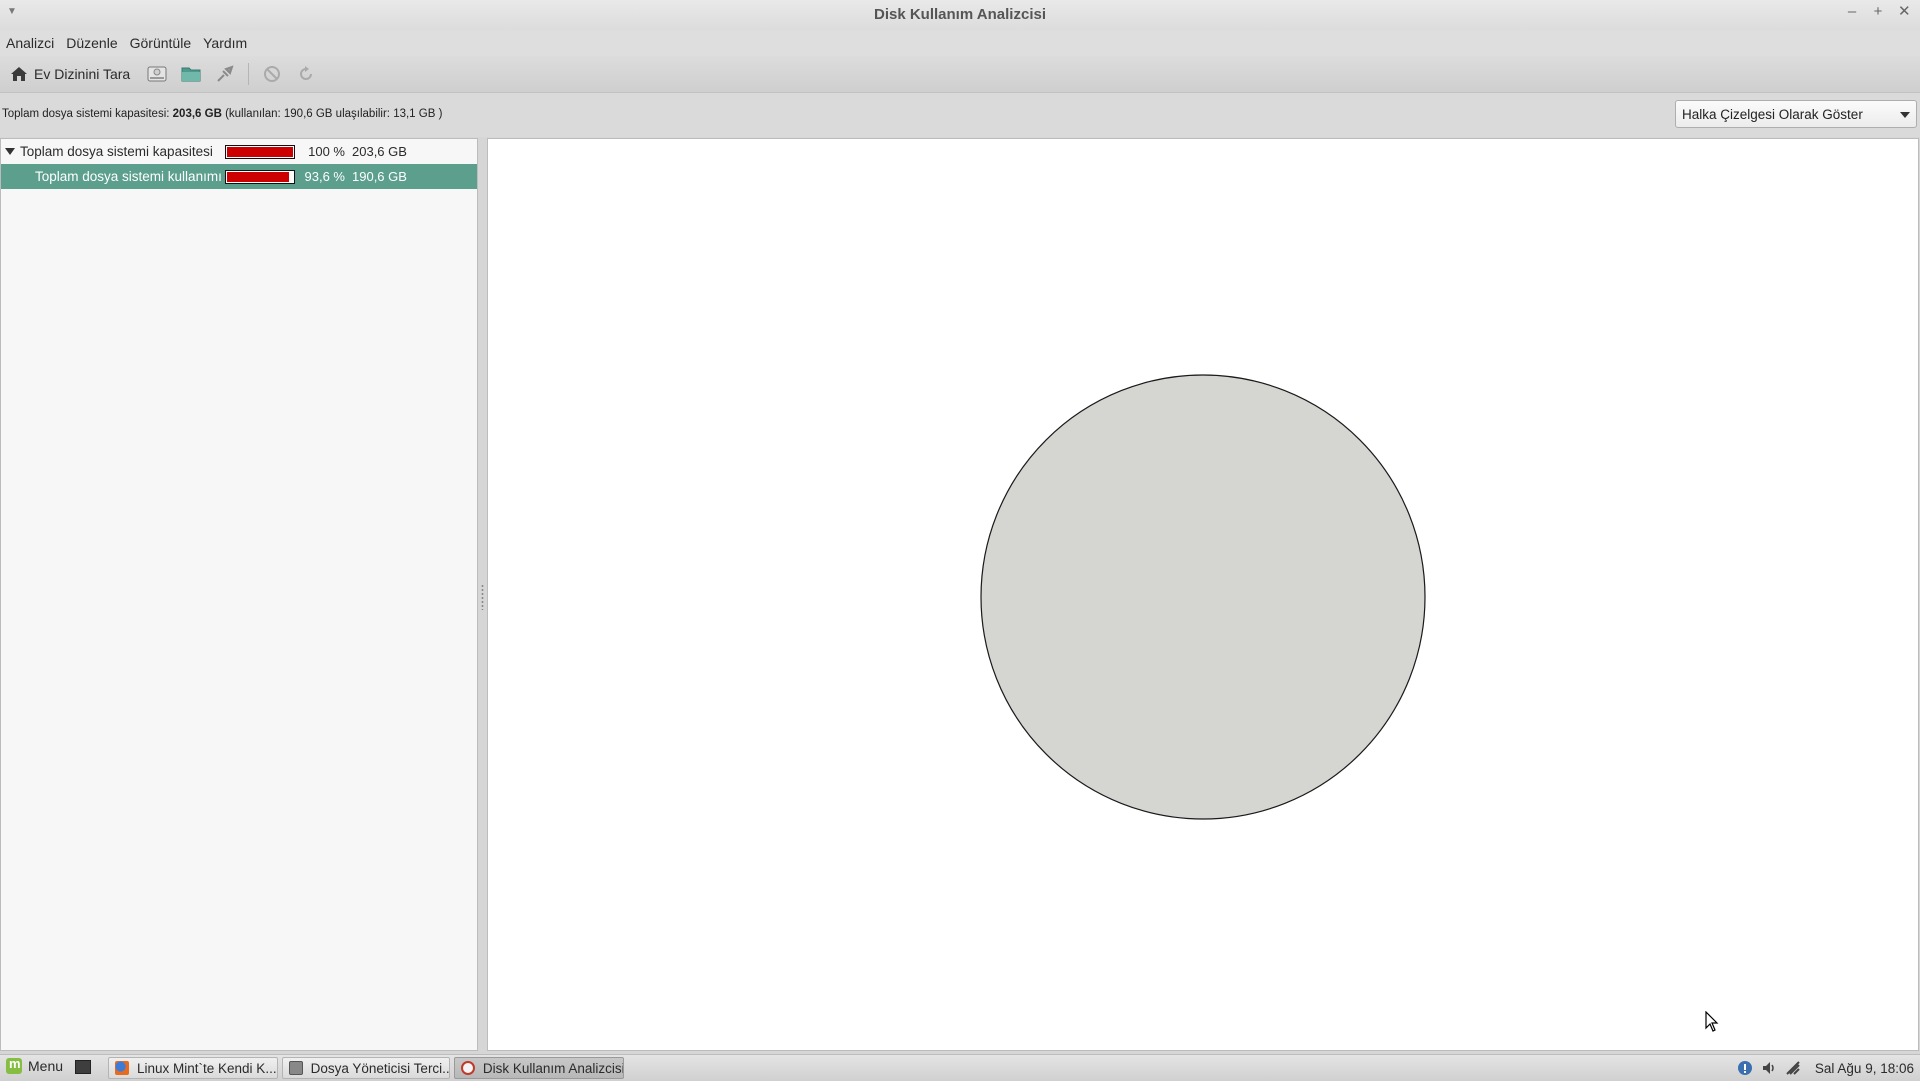  Describe the element at coordinates (482, 597) in the screenshot. I see `splitter-grip-icon` at that location.